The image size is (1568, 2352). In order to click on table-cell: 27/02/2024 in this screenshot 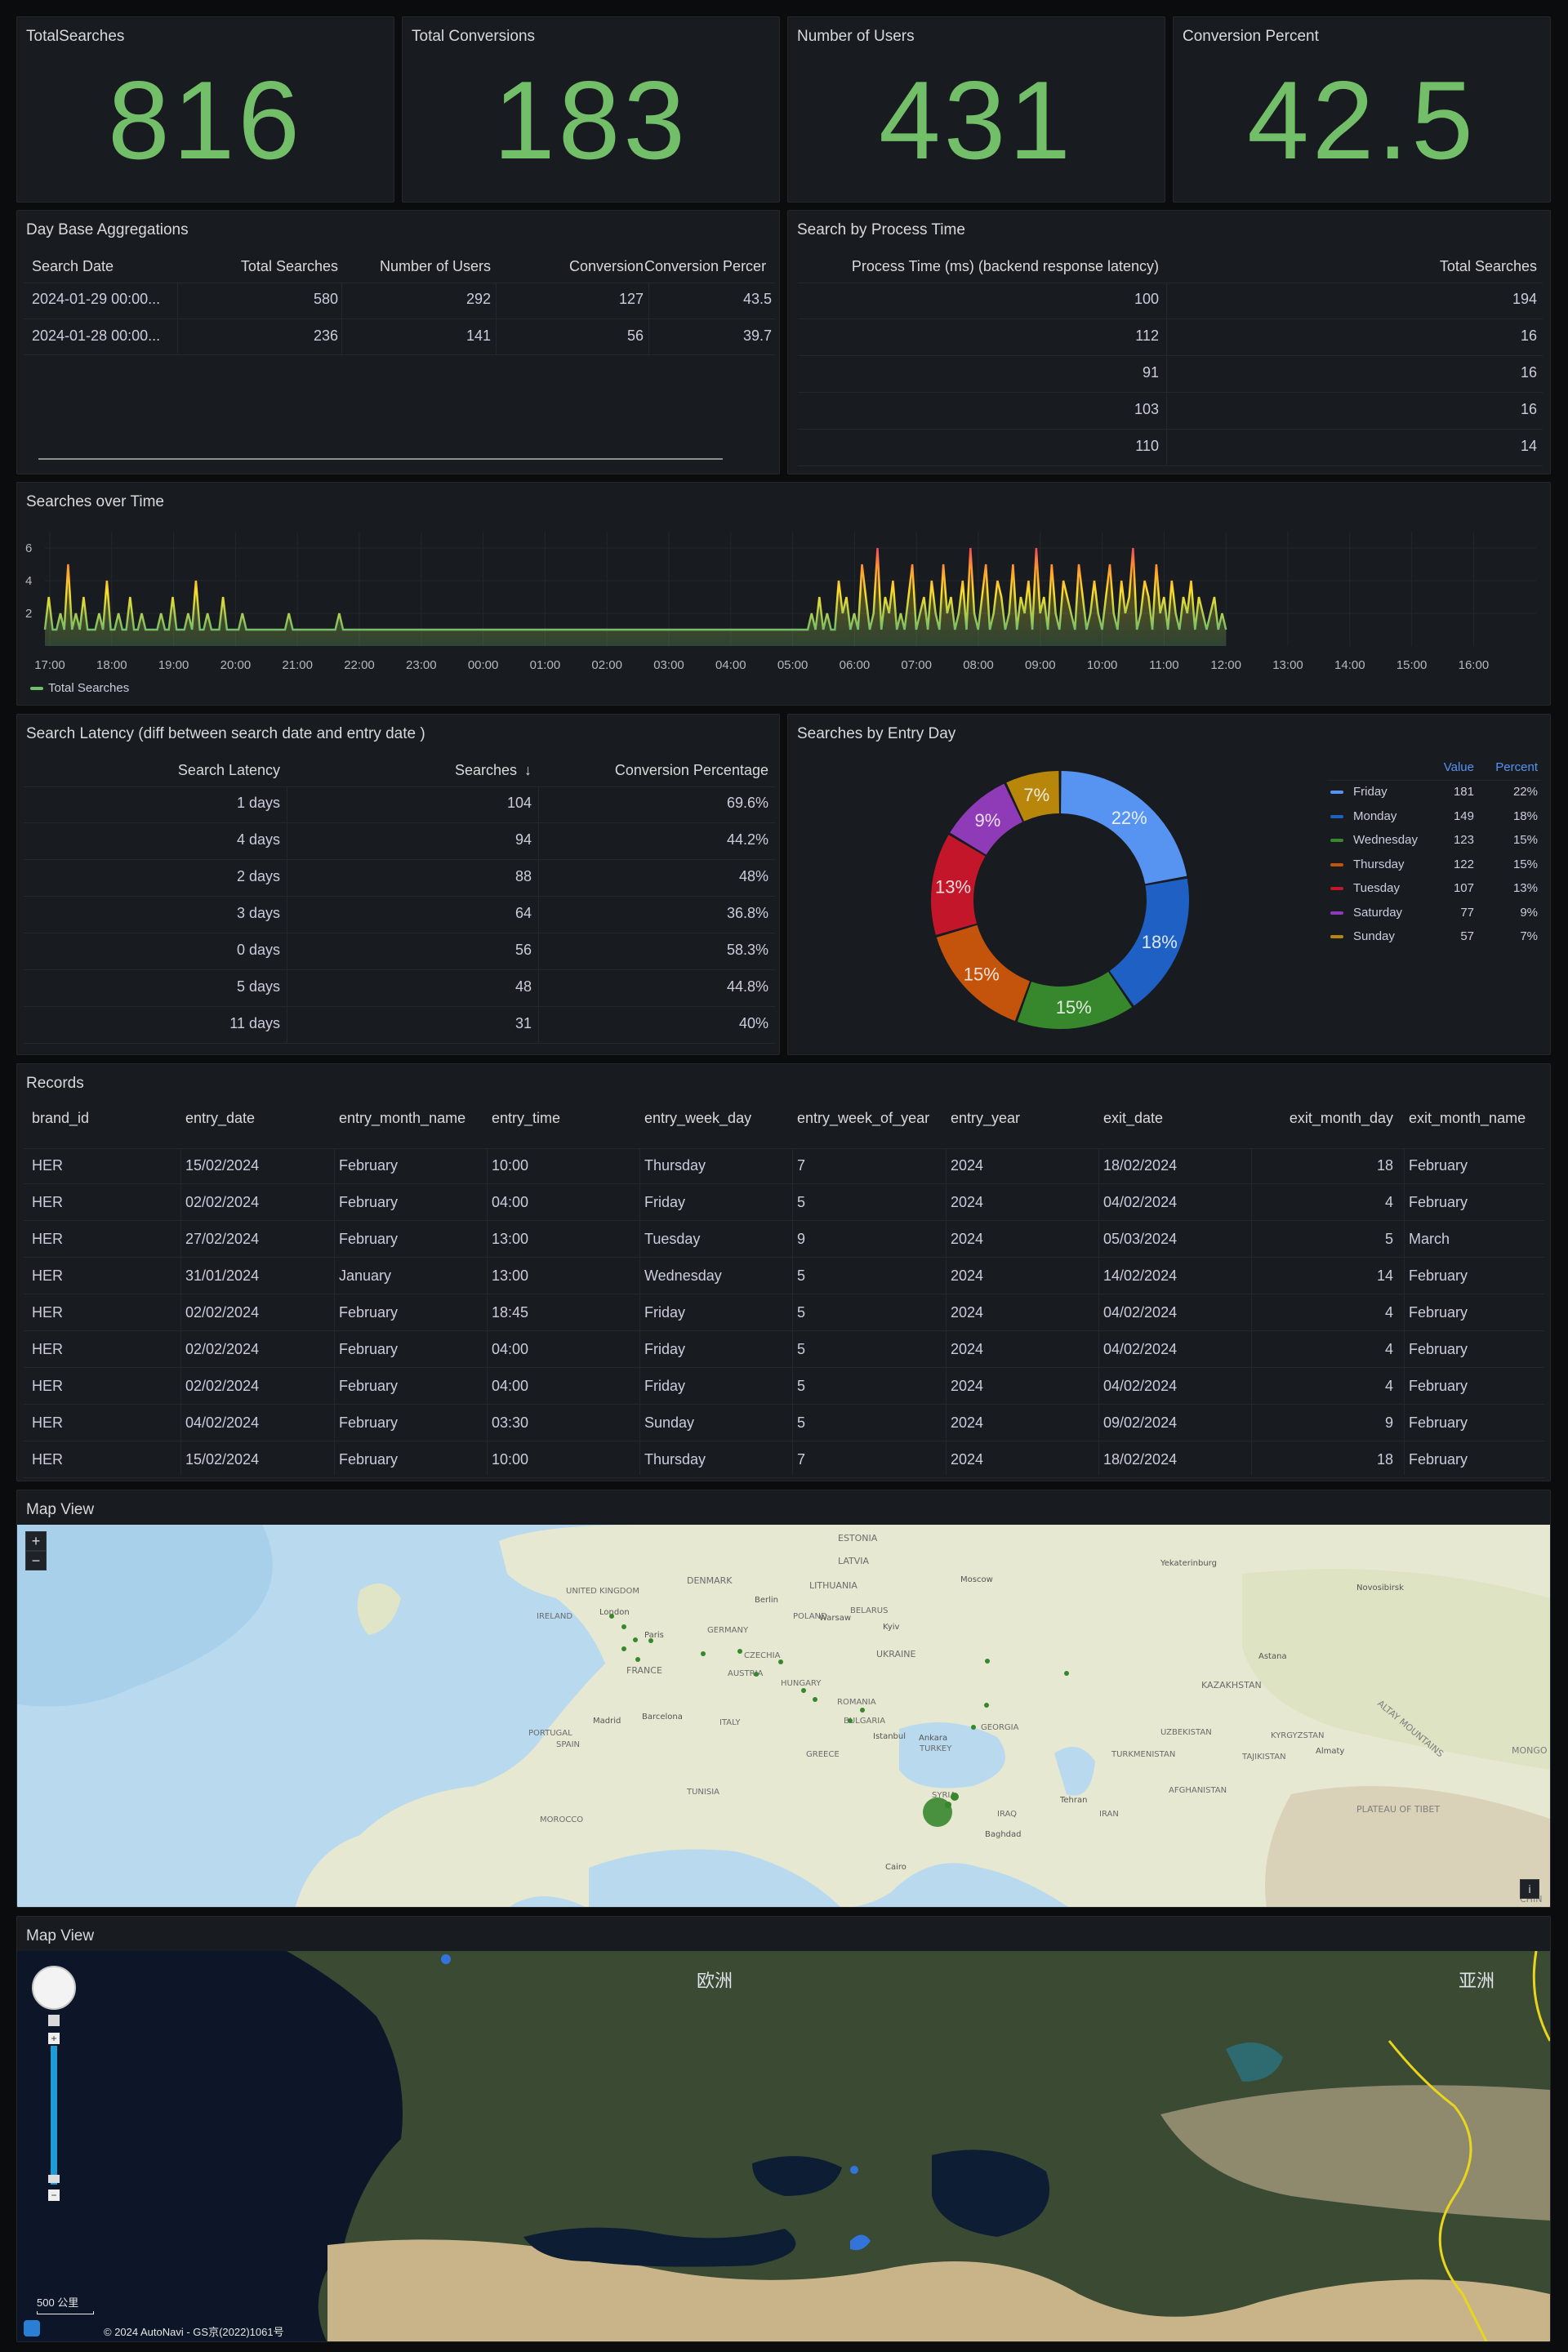, I will do `click(222, 1239)`.